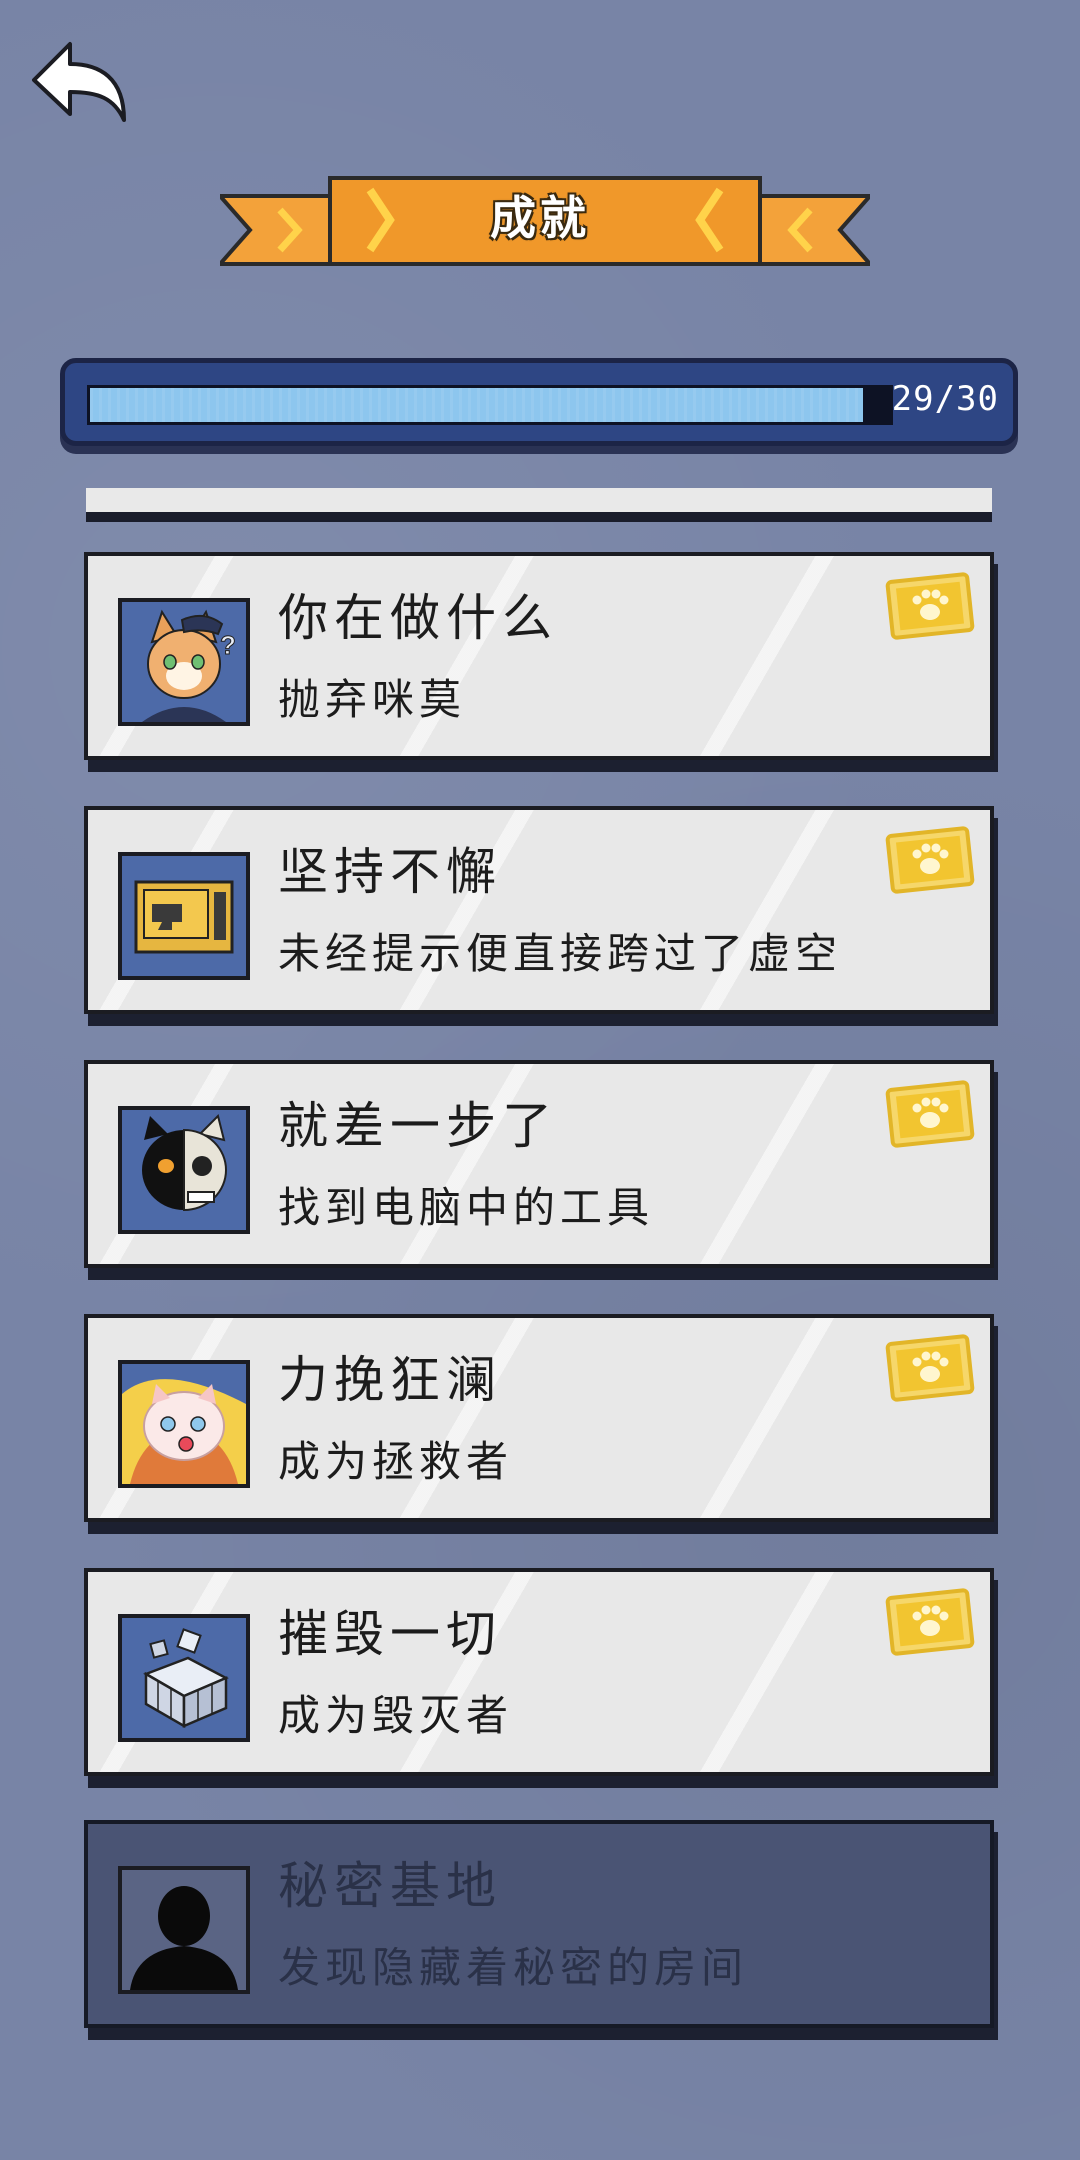 The image size is (1080, 2160). I want to click on skull-cat-icon, so click(184, 1170).